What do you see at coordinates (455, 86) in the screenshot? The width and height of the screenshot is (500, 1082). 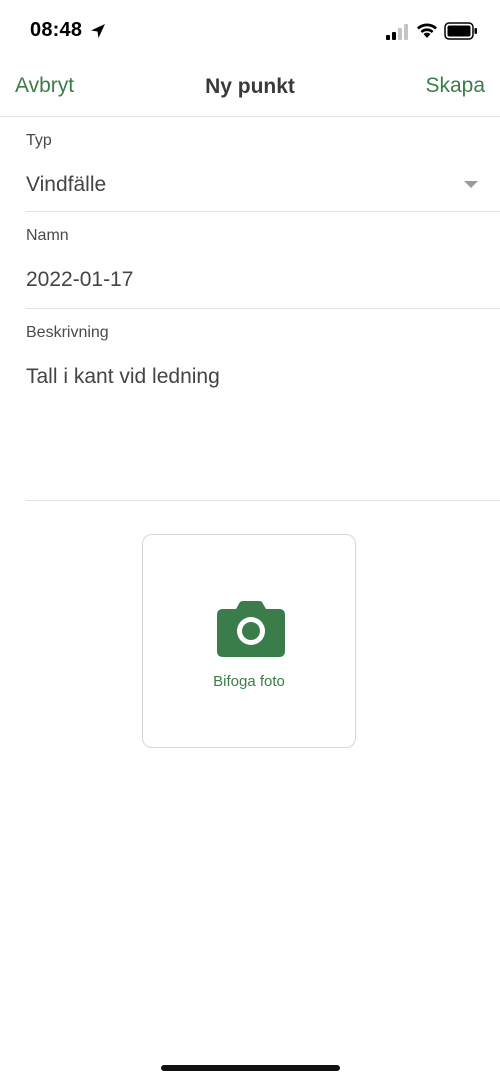 I see `create-button: Skapa` at bounding box center [455, 86].